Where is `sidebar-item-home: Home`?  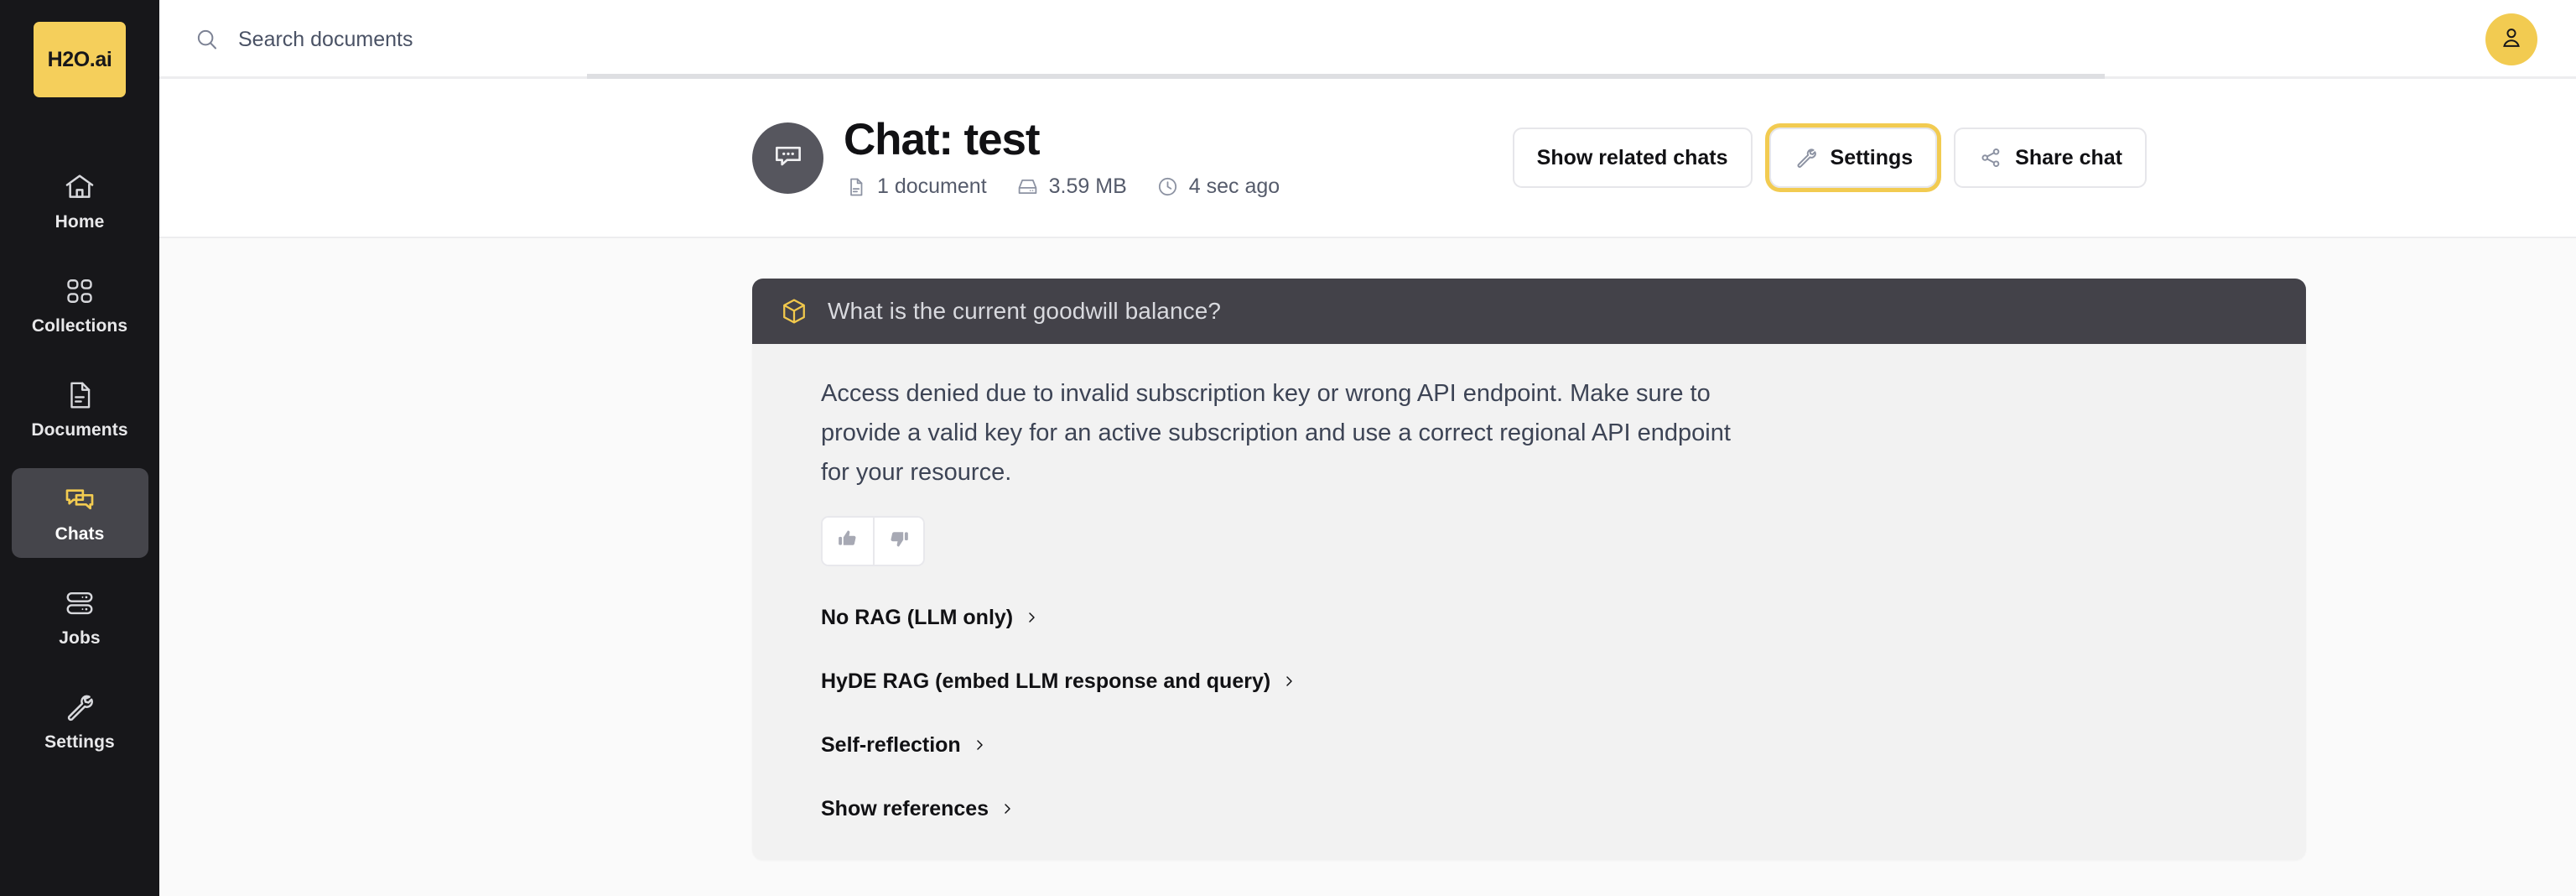 sidebar-item-home: Home is located at coordinates (80, 201).